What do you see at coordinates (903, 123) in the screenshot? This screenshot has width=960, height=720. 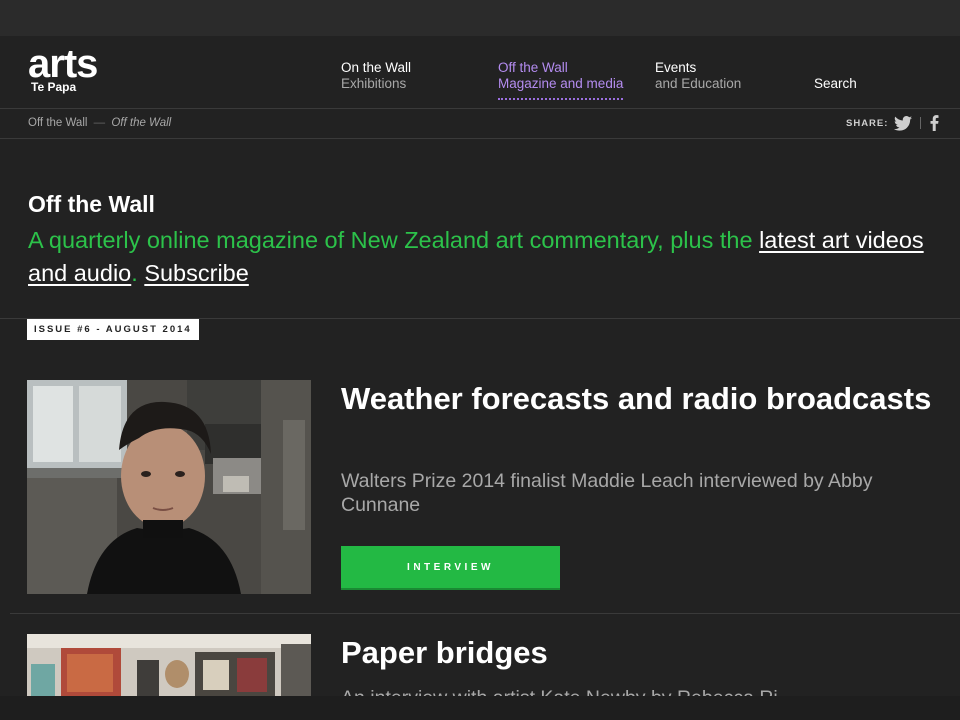 I see `twitter-icon` at bounding box center [903, 123].